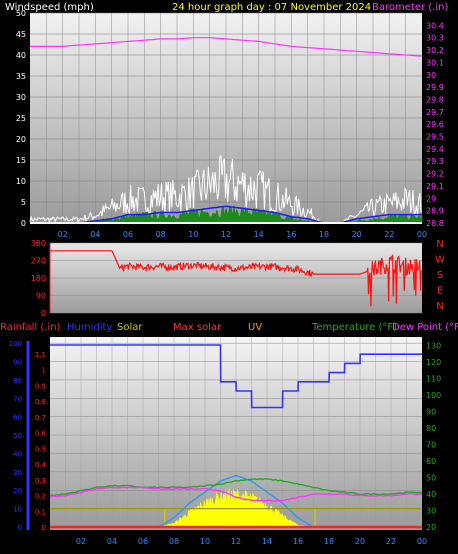 The width and height of the screenshot is (458, 554). I want to click on barometer-y-tick-label: 30.2, so click(435, 50).